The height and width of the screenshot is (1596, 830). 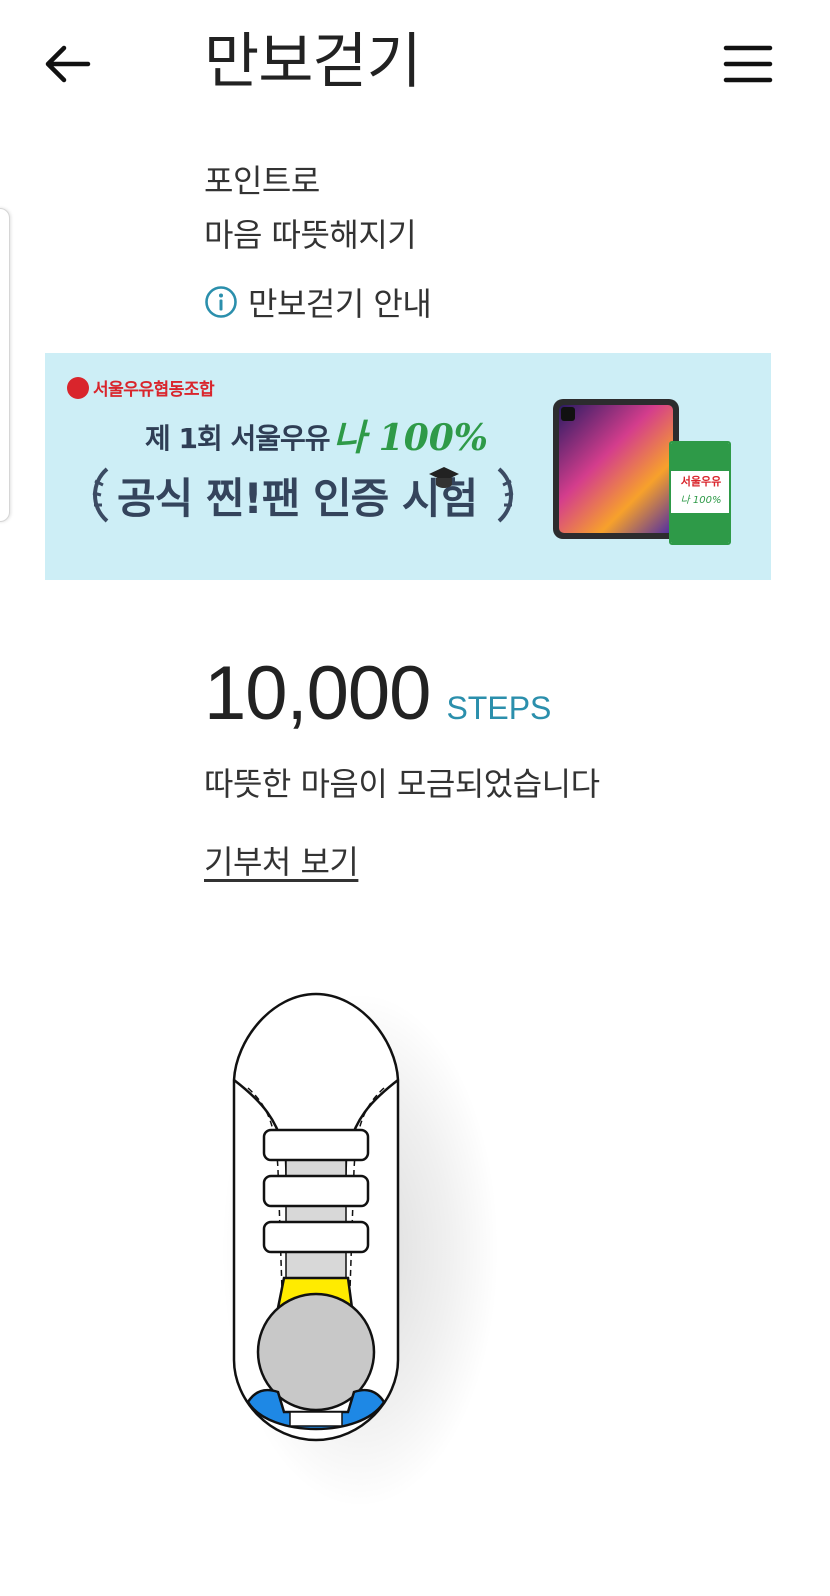 I want to click on graduation-cap-icon, so click(x=444, y=477).